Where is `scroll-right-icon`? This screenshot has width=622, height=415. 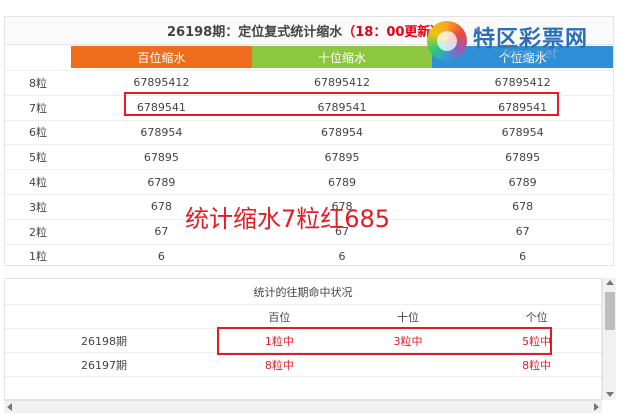 scroll-right-icon is located at coordinates (596, 407).